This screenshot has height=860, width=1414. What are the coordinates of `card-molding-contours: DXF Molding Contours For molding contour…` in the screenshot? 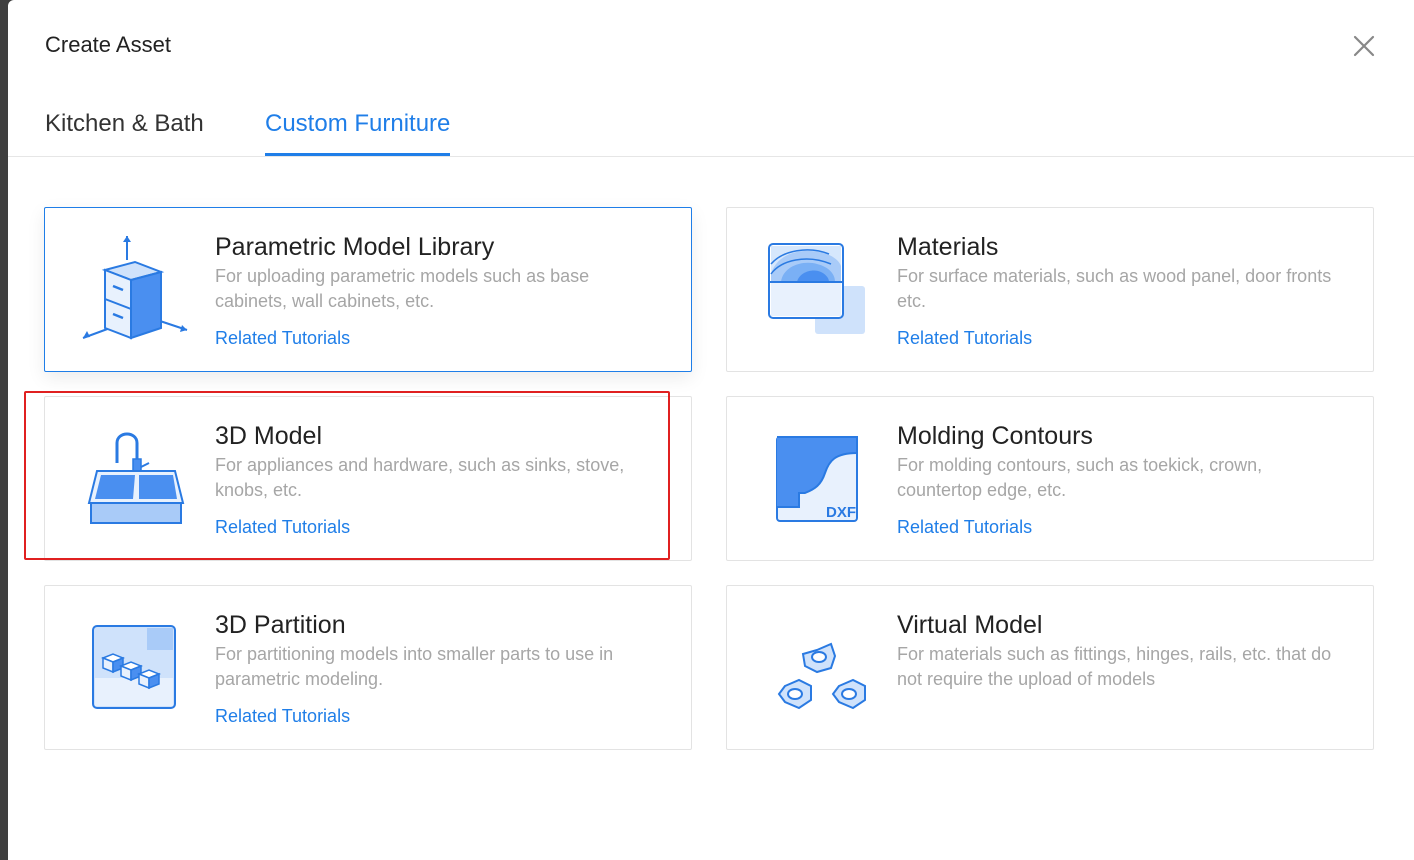 It's located at (1050, 478).